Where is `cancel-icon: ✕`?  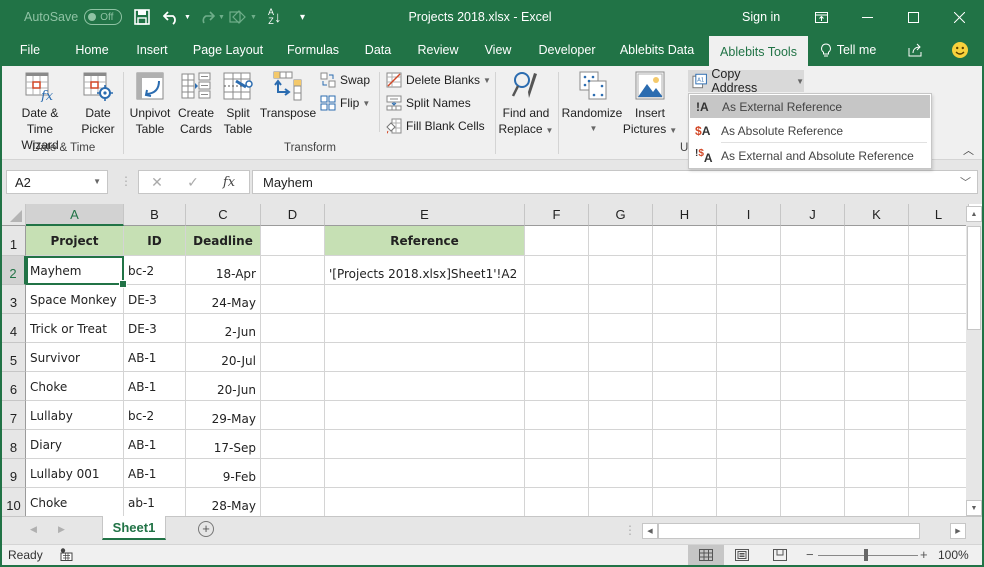
cancel-icon: ✕ is located at coordinates (157, 182).